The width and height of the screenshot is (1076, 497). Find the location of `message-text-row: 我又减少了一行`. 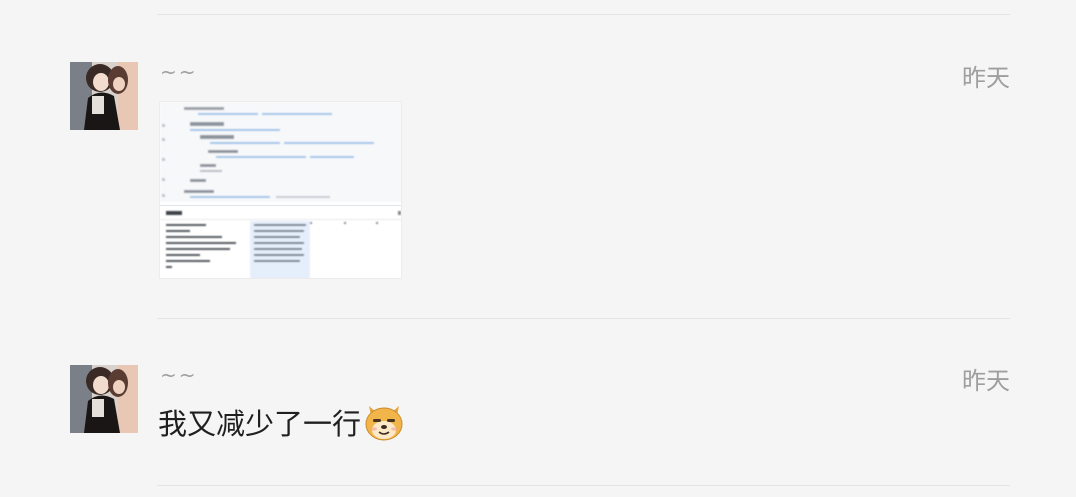

message-text-row: 我又减少了一行 is located at coordinates (281, 422).